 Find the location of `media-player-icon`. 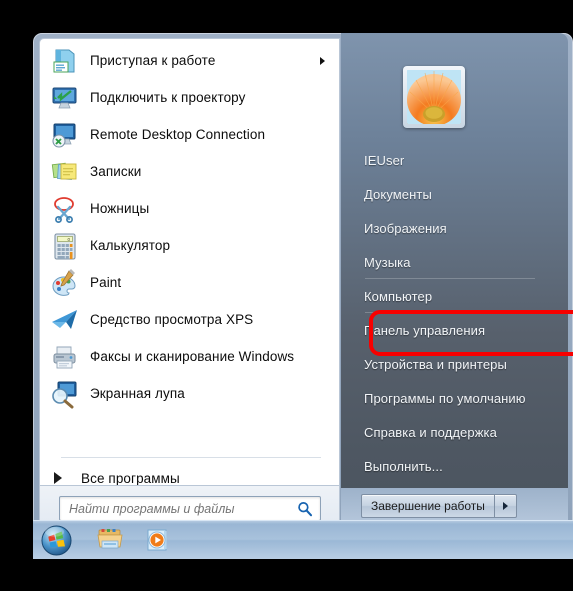

media-player-icon is located at coordinates (157, 540).